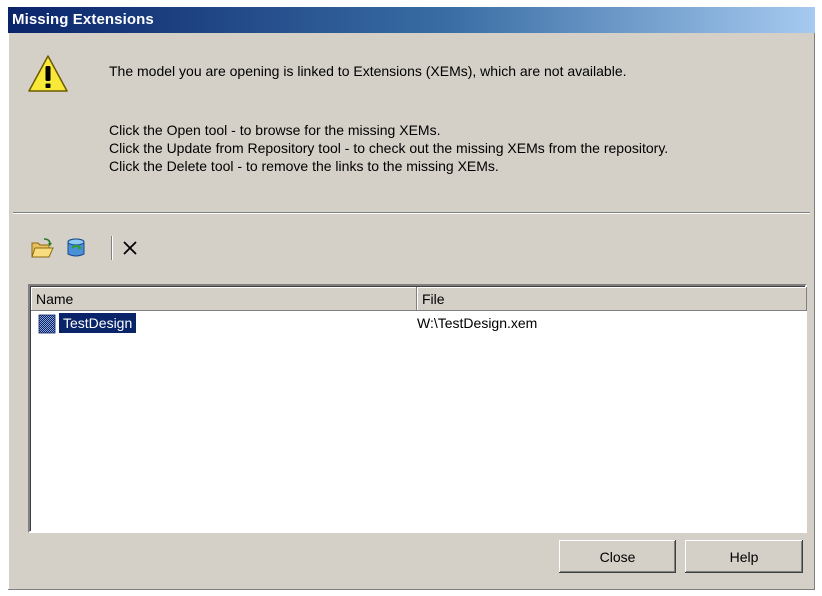 This screenshot has width=822, height=596. What do you see at coordinates (744, 556) in the screenshot?
I see `help-button: Help` at bounding box center [744, 556].